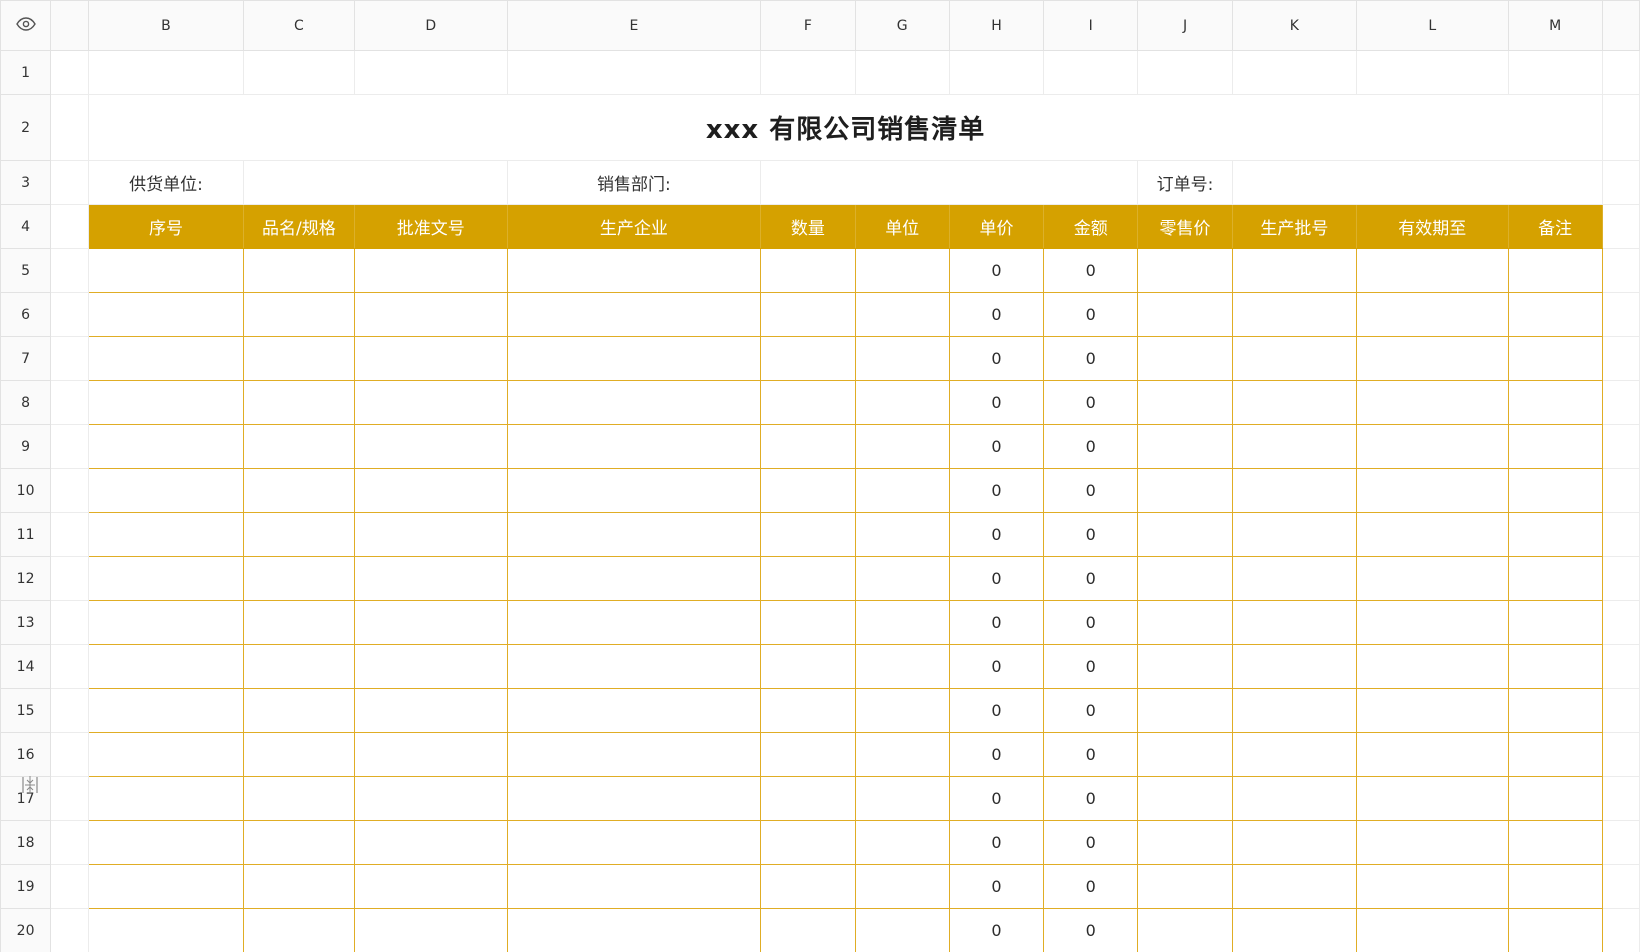 The image size is (1640, 952). What do you see at coordinates (166, 226) in the screenshot?
I see `table-header-cell: 序号` at bounding box center [166, 226].